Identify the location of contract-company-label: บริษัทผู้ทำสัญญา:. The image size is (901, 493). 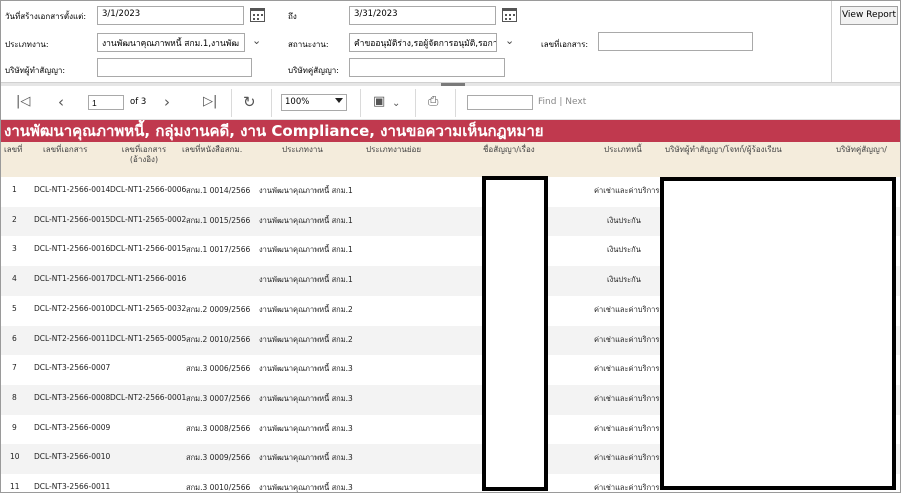
(35, 70).